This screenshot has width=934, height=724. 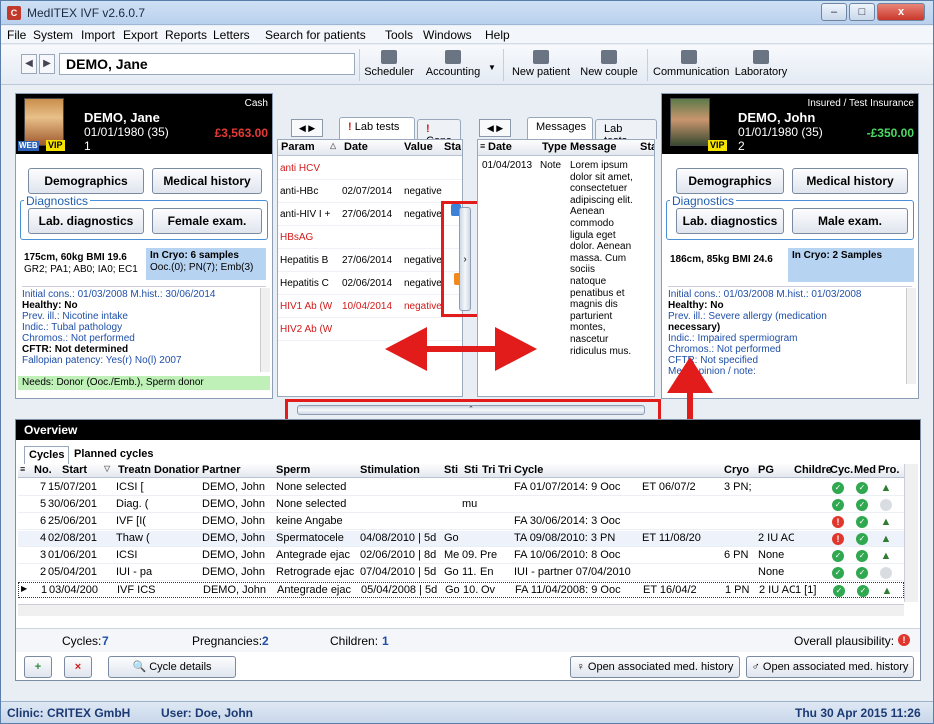 What do you see at coordinates (471, 410) in the screenshot?
I see `horizontal-splitter-handle: ˆ` at bounding box center [471, 410].